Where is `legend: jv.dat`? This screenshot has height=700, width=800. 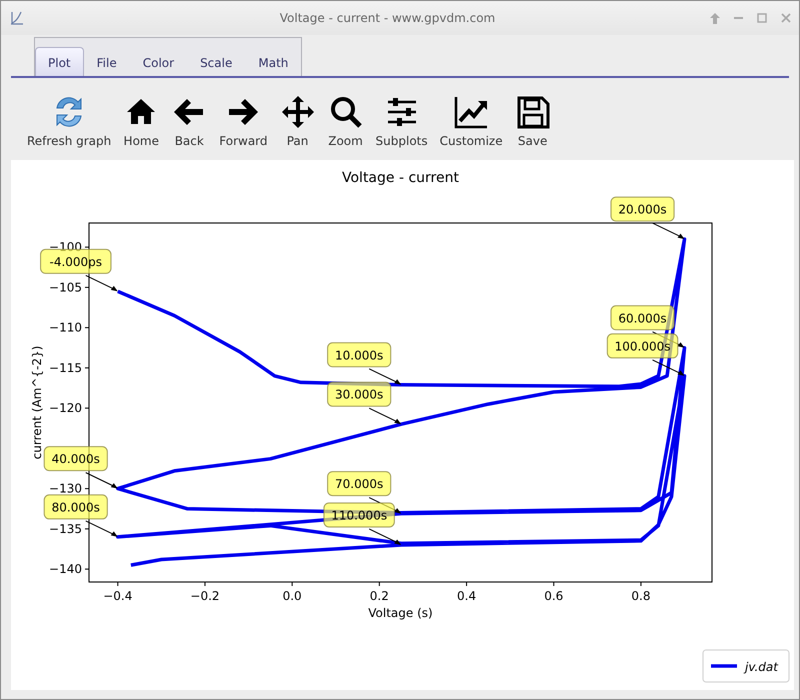 legend: jv.dat is located at coordinates (746, 666).